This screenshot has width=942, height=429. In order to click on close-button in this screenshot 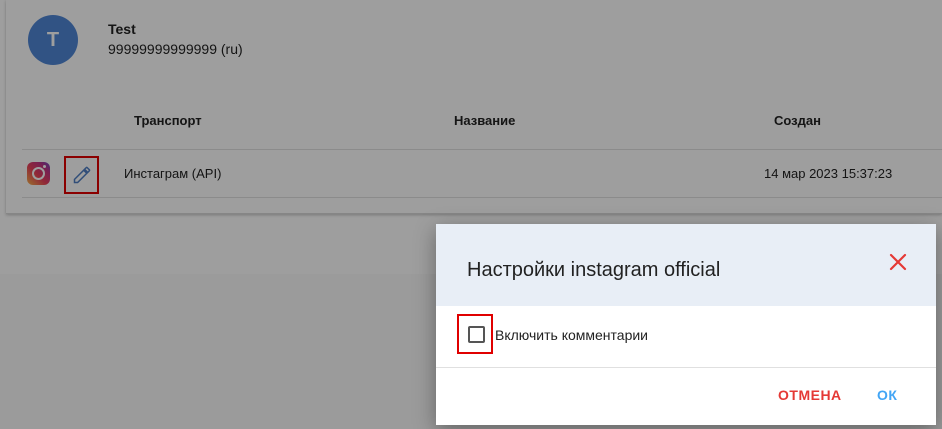, I will do `click(898, 262)`.